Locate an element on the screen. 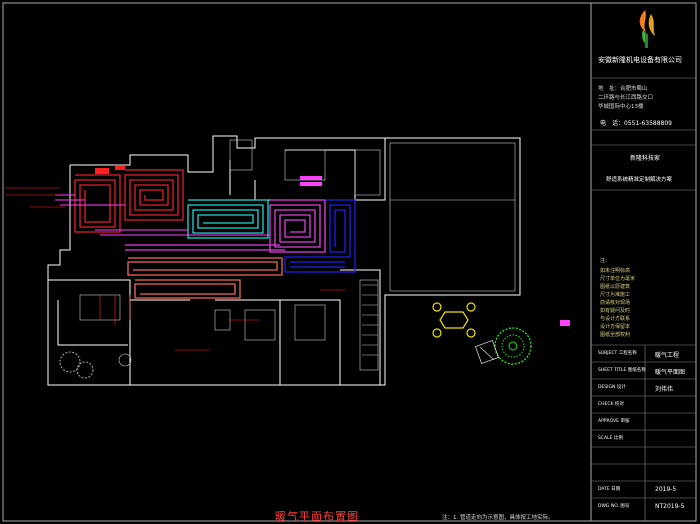  lounge-chair is located at coordinates (487, 352).